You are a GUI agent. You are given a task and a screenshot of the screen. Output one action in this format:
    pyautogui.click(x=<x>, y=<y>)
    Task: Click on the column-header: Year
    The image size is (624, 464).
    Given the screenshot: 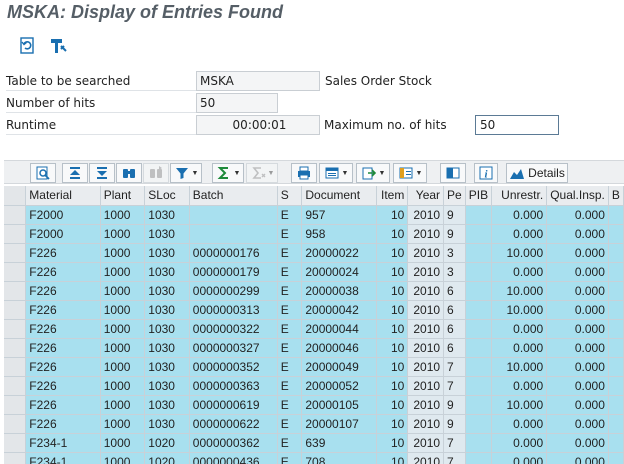 What is the action you would take?
    pyautogui.click(x=426, y=196)
    